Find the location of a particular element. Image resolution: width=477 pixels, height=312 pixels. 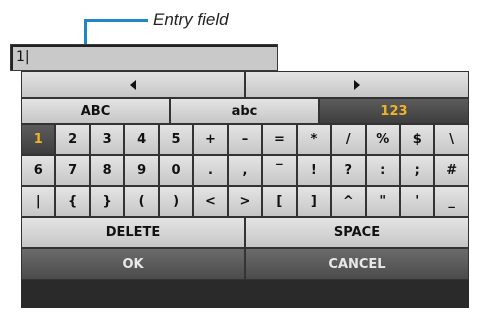

key-row2-1: 7 is located at coordinates (72, 170).